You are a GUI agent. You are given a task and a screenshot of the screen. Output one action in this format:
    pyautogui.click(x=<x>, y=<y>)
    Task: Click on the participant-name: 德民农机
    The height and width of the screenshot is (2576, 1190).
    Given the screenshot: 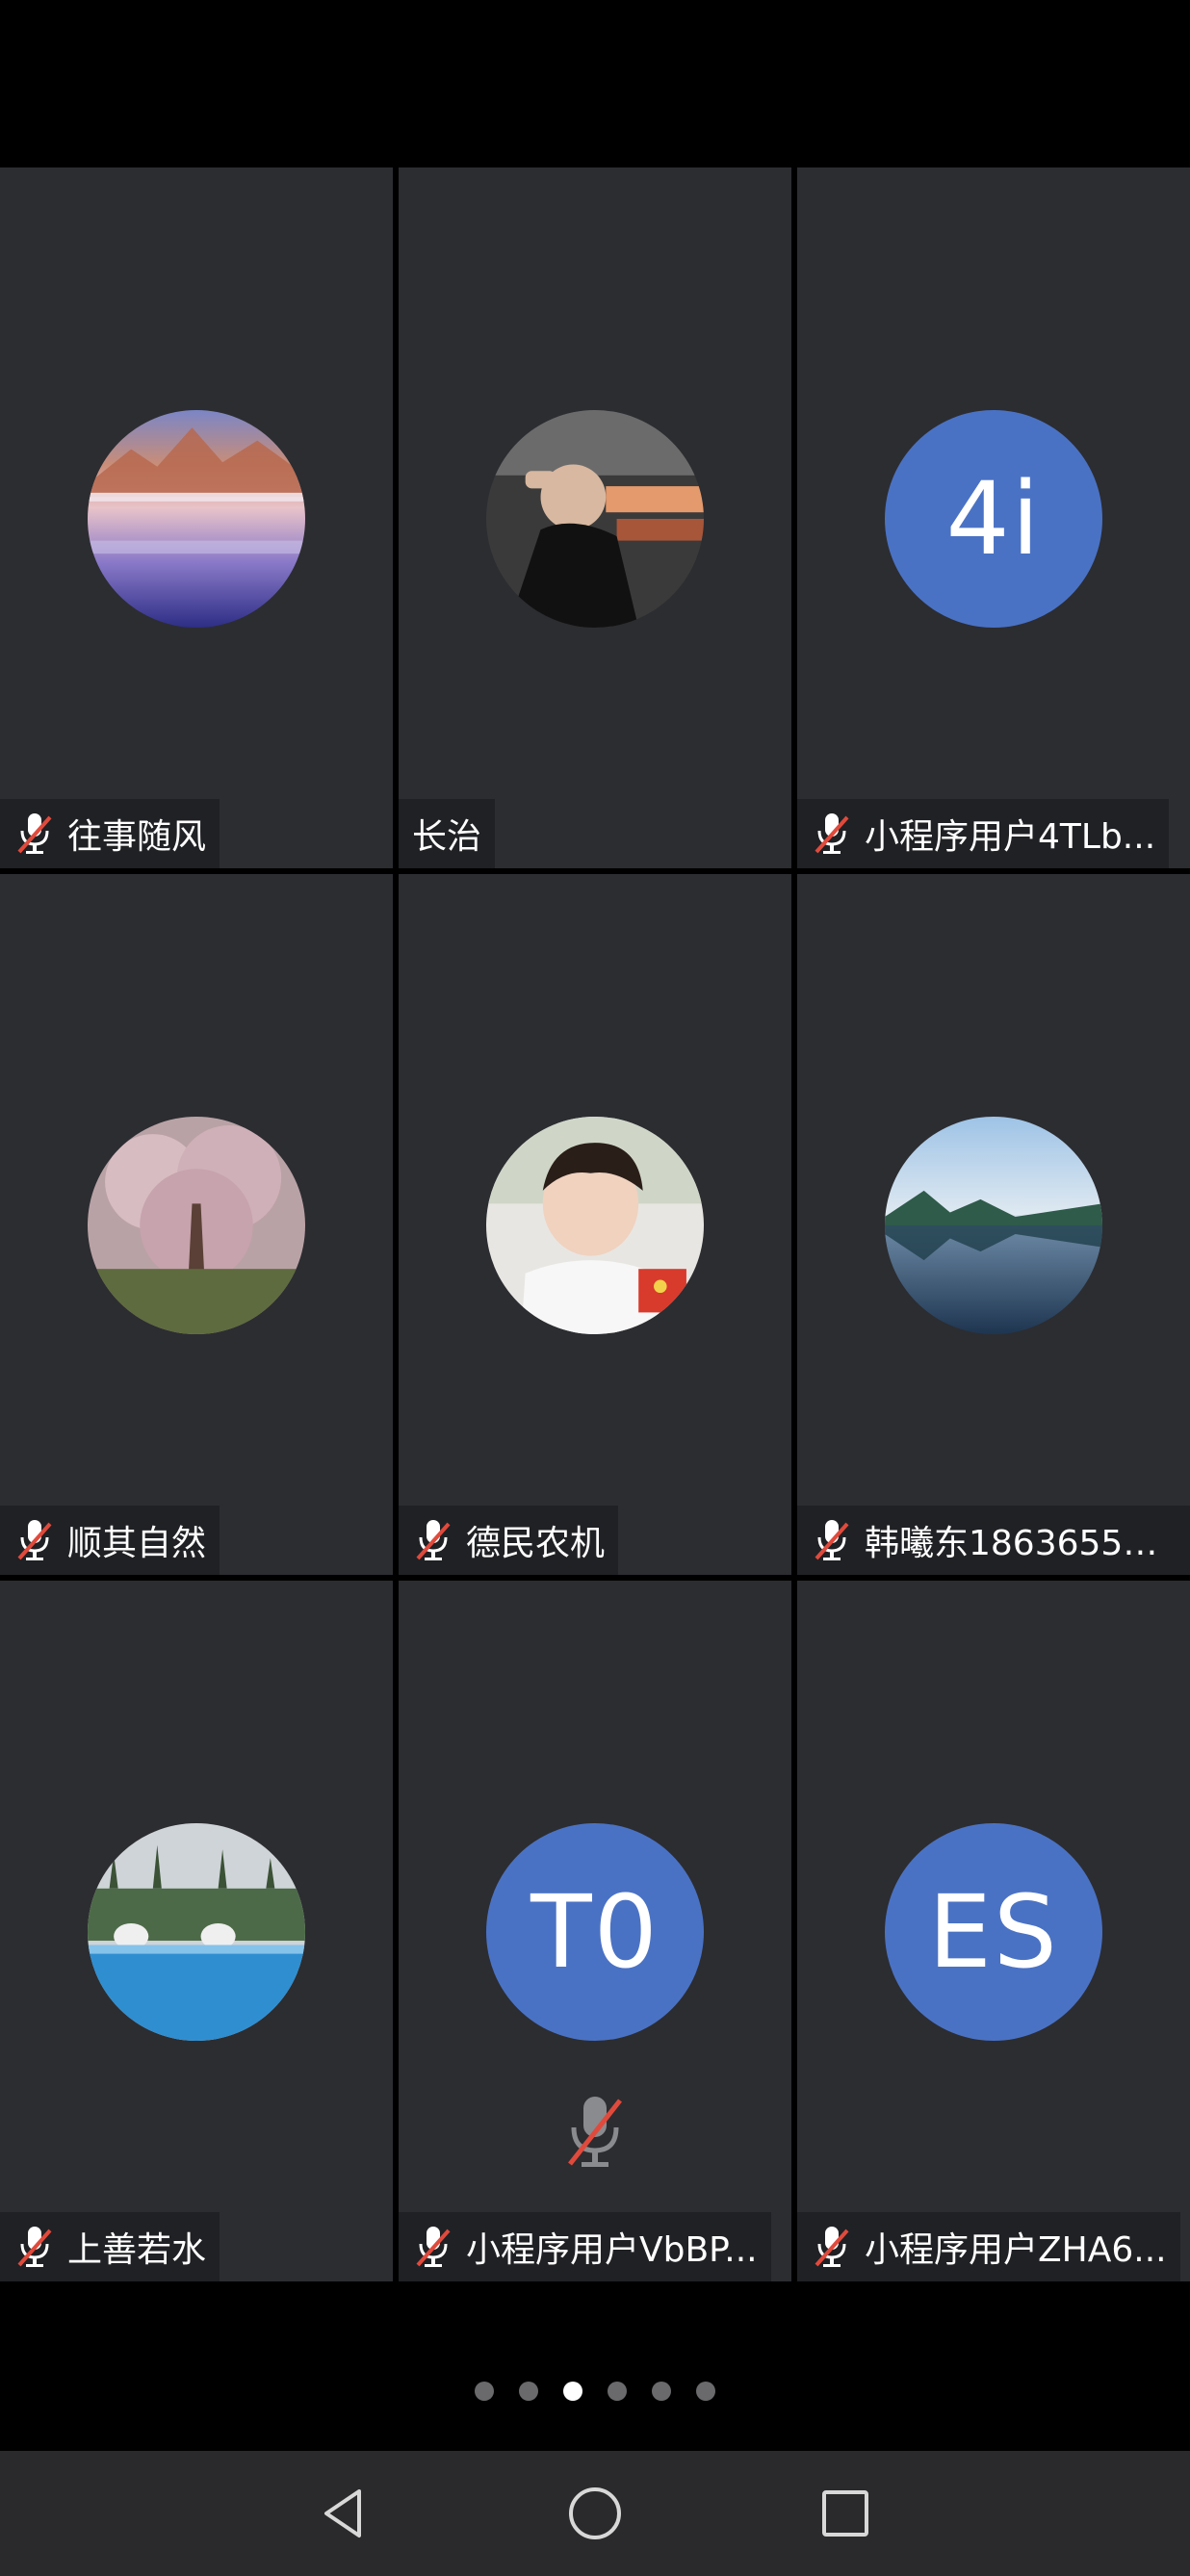 What is the action you would take?
    pyautogui.click(x=536, y=1544)
    